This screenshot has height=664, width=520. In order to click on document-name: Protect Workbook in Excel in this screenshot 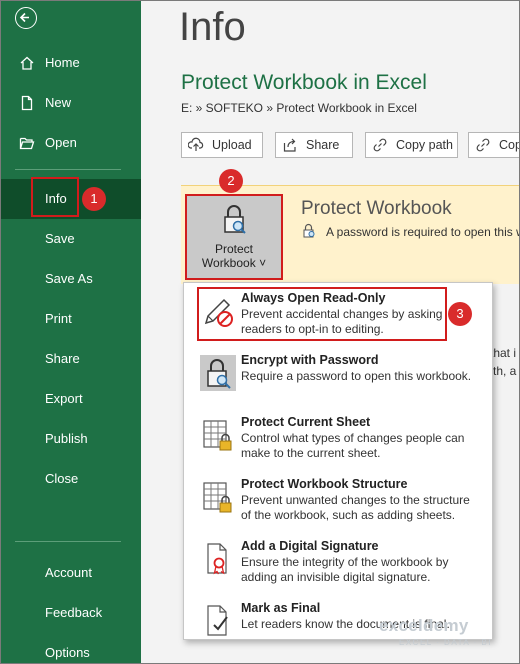, I will do `click(304, 82)`.